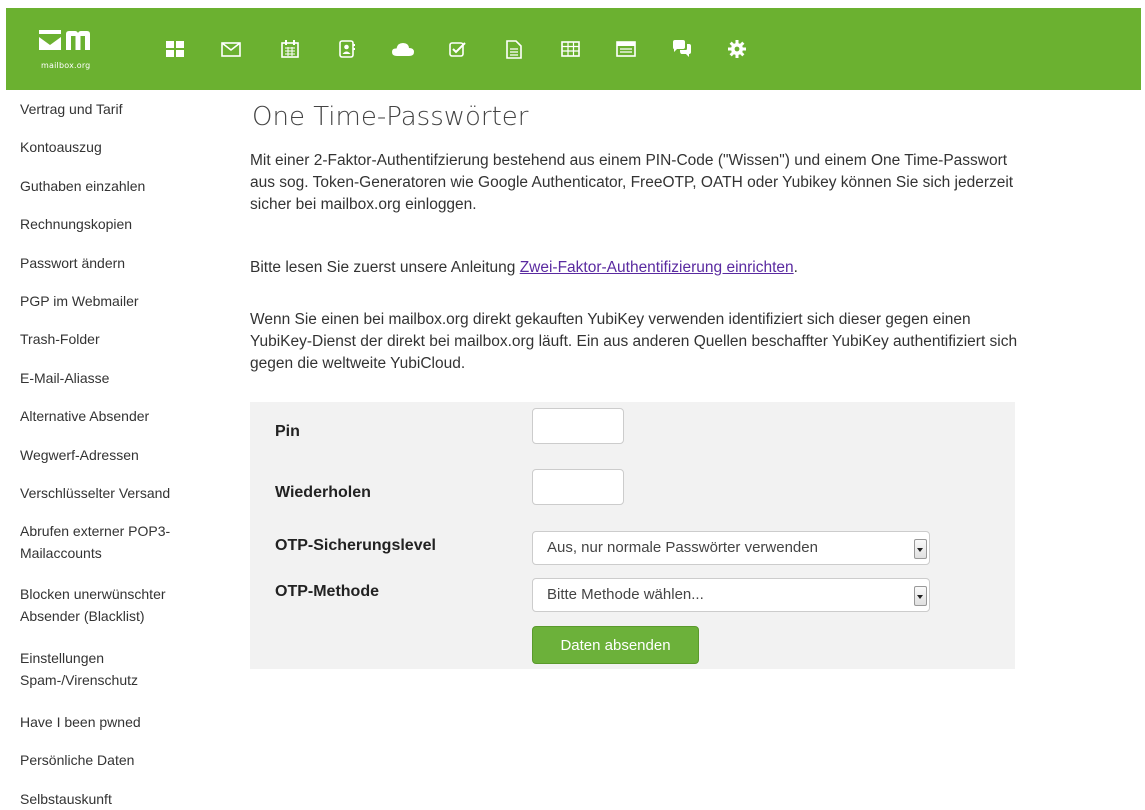 This screenshot has width=1145, height=810. Describe the element at coordinates (110, 669) in the screenshot. I see `sidebar-item-spamschutz: Einstellungen Spam-/Virenschutz` at that location.